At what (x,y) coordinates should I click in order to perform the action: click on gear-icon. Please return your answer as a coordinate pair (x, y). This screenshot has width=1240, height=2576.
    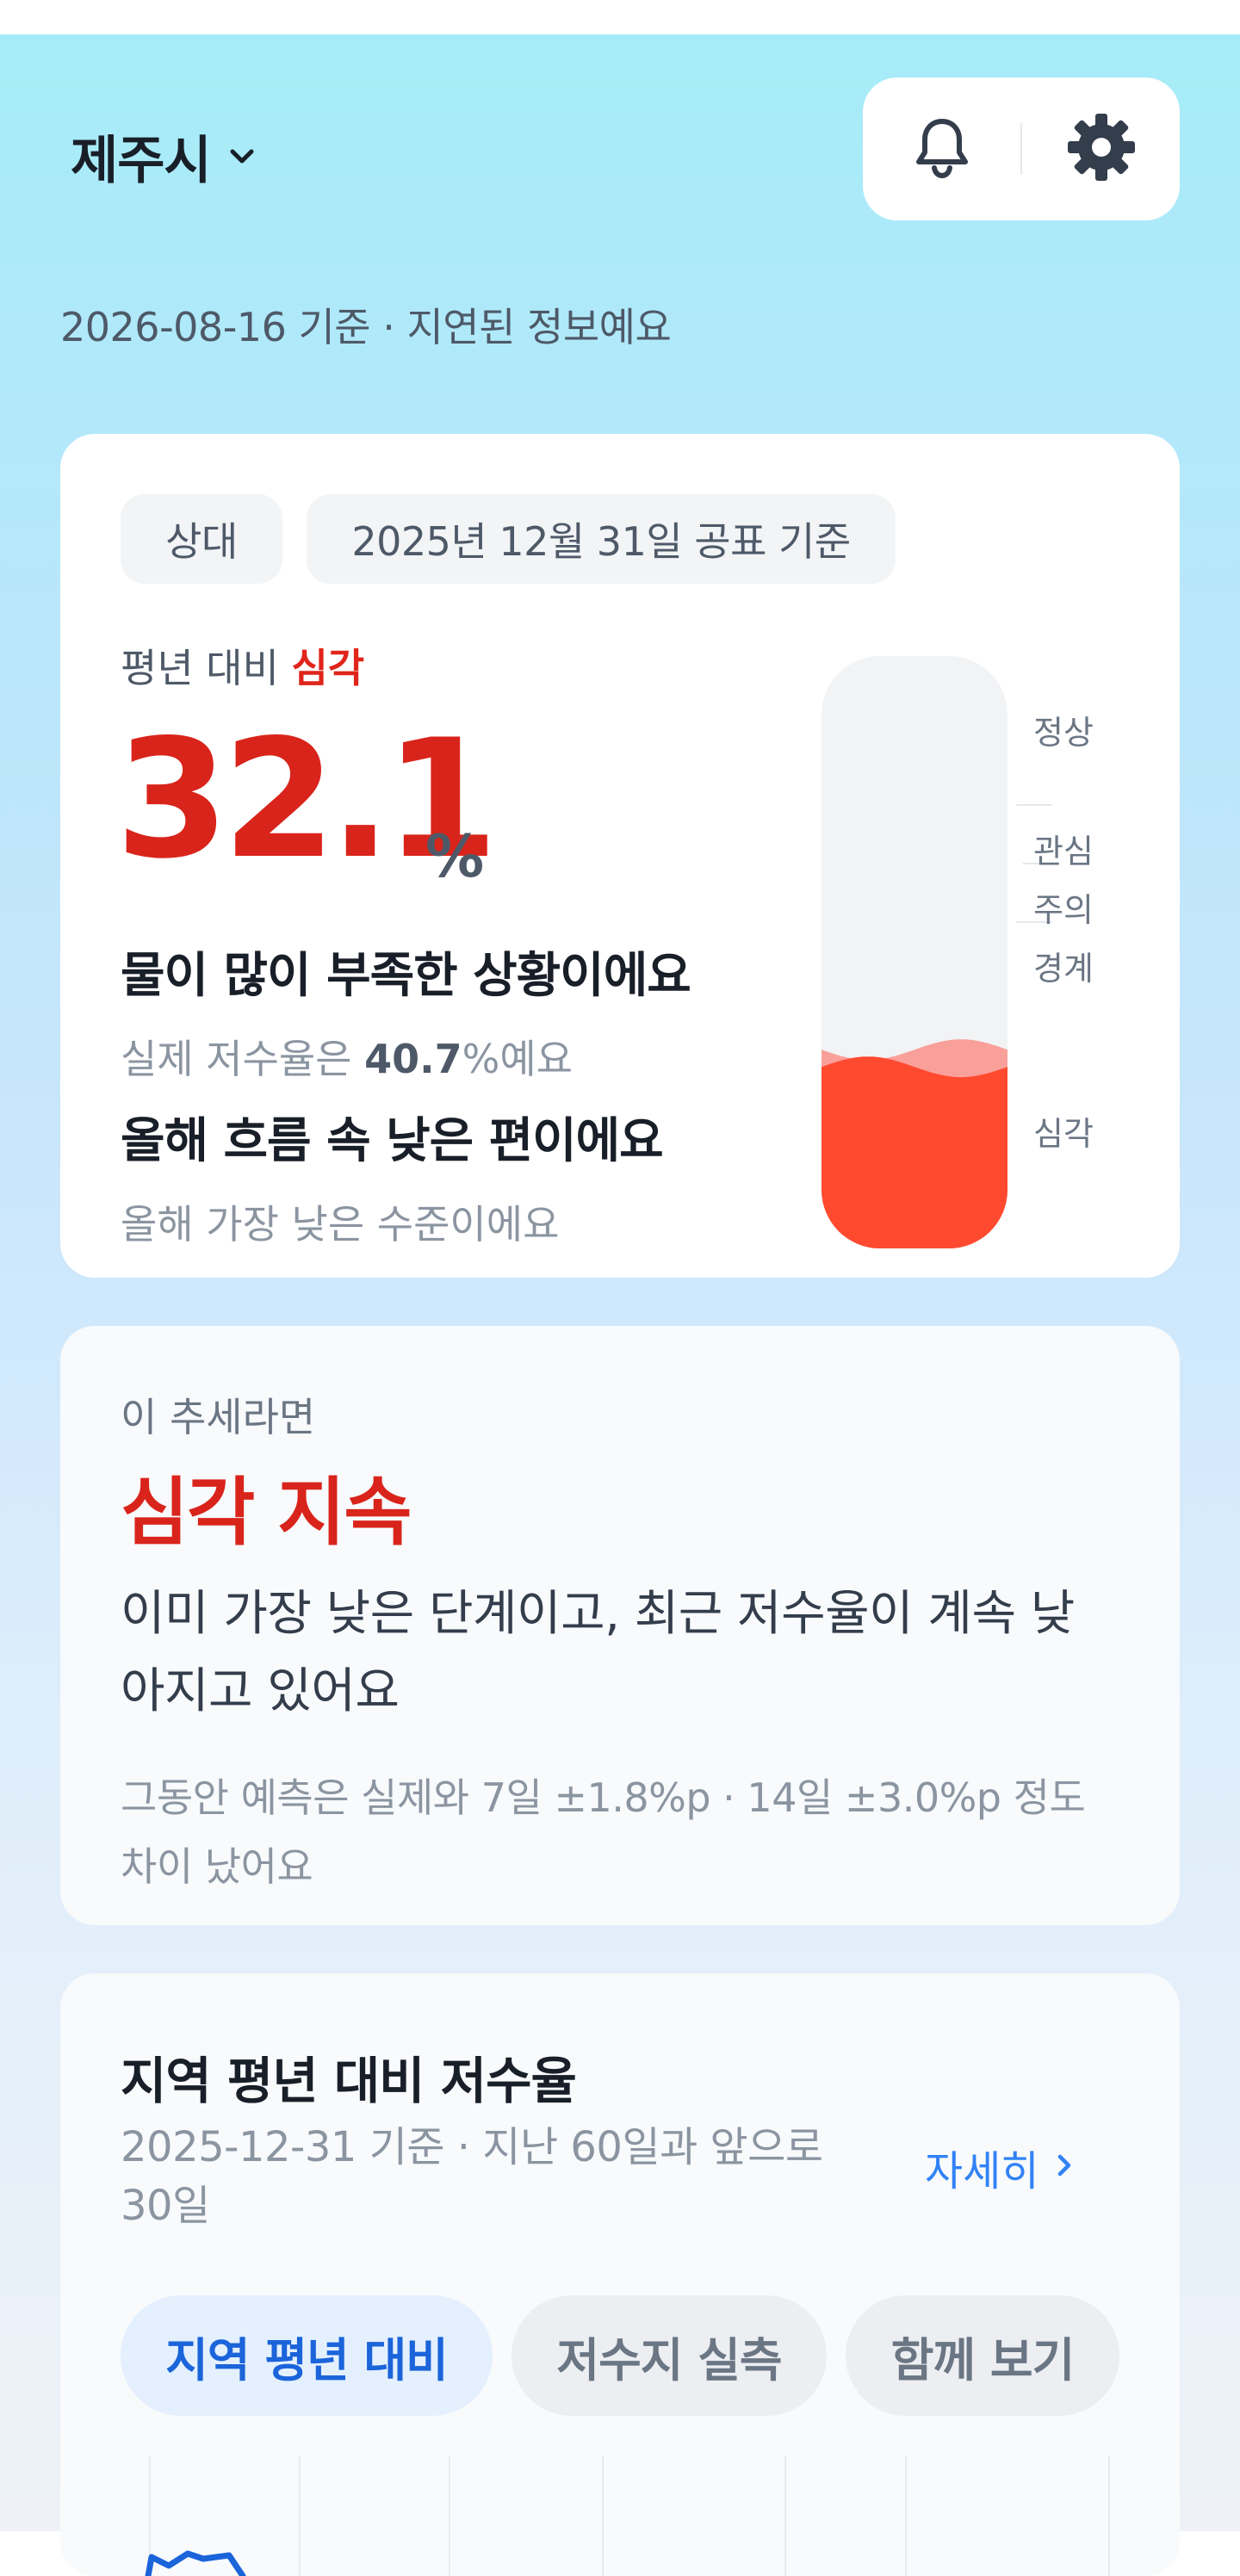
    Looking at the image, I should click on (1101, 149).